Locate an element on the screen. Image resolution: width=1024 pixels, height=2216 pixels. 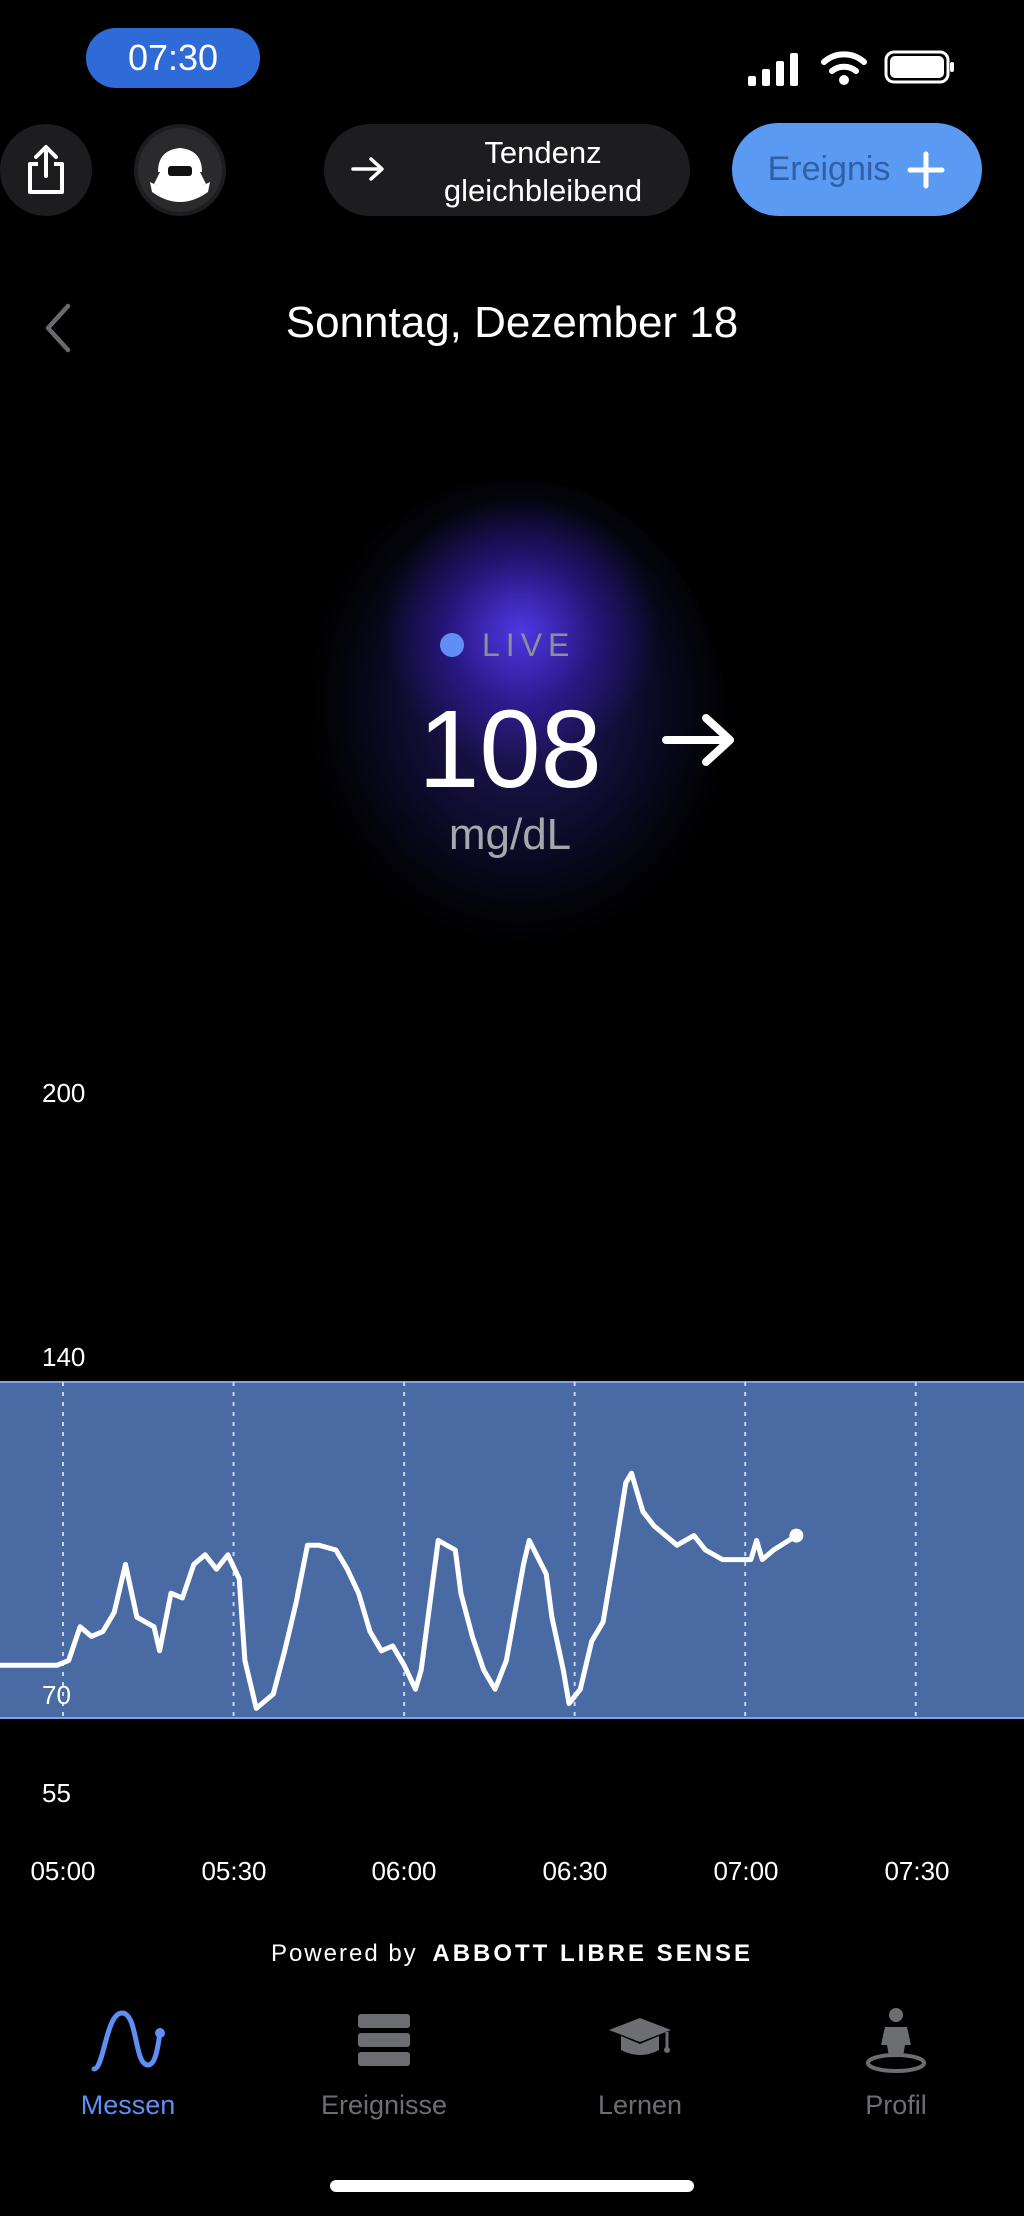
powered-by: Powered by ABBOTT LIBRE SENSE is located at coordinates (512, 1954).